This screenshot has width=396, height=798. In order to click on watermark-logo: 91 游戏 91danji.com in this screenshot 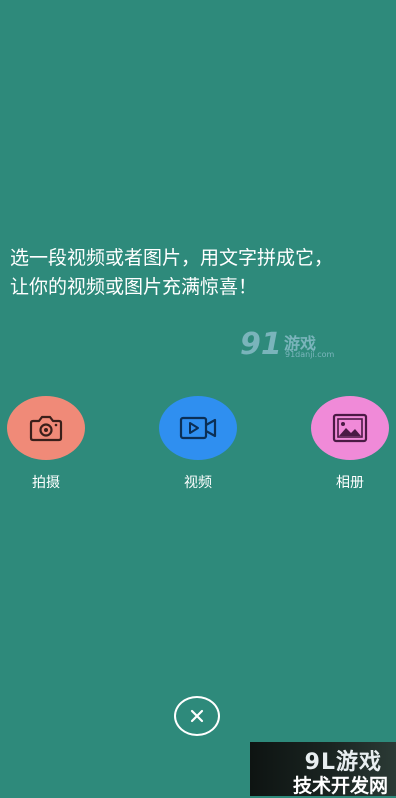, I will do `click(288, 346)`.